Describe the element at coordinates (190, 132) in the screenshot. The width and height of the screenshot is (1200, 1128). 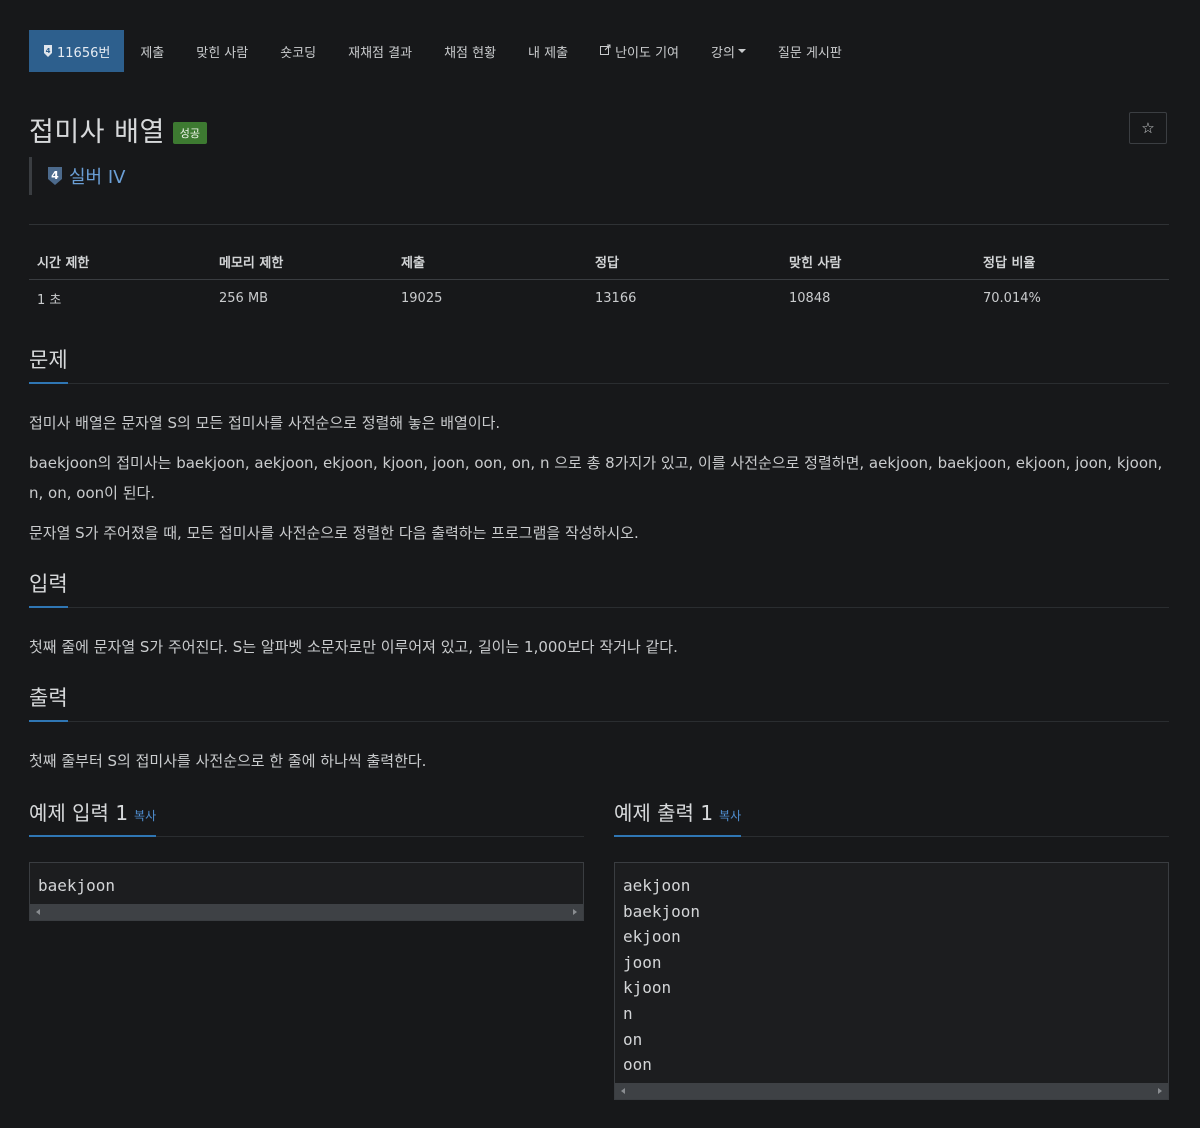
I see `status-badge: 성공` at that location.